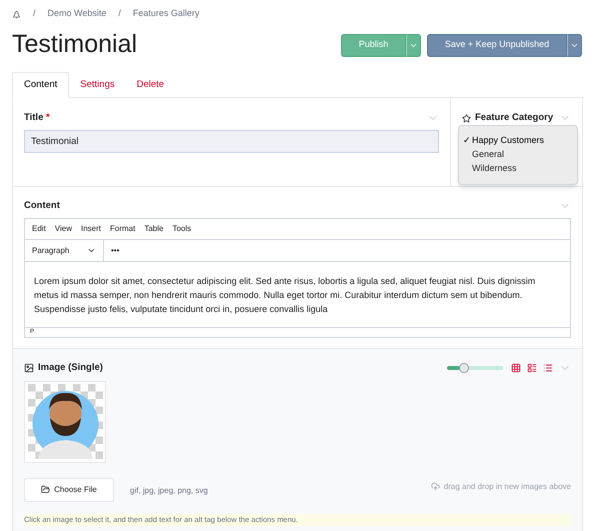 The image size is (594, 531). Describe the element at coordinates (497, 45) in the screenshot. I see `save-button: Save + Keep Unpublished` at that location.